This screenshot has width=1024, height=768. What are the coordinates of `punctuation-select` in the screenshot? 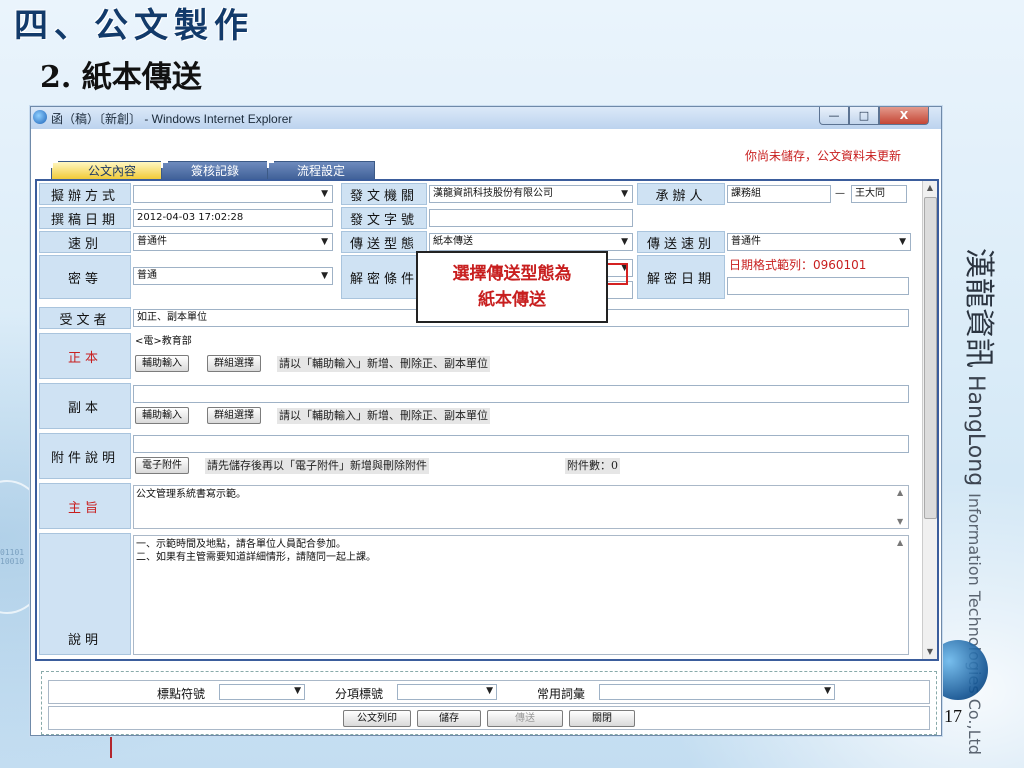 It's located at (262, 692).